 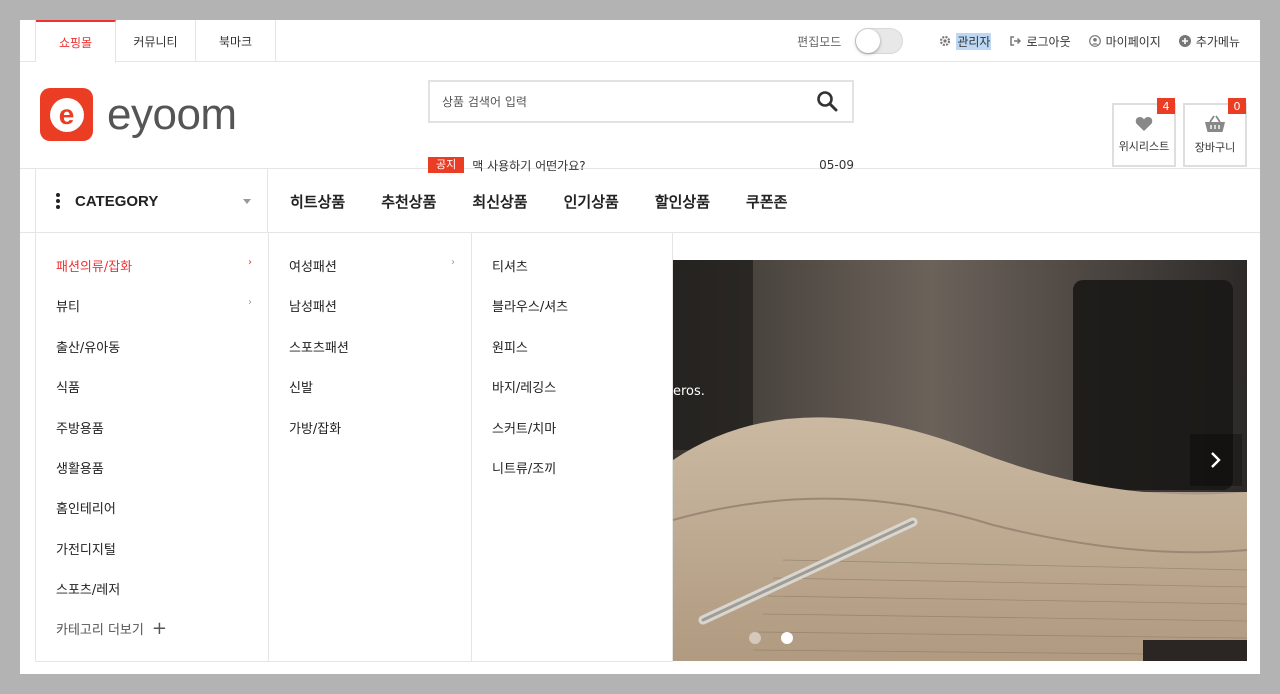 What do you see at coordinates (94, 265) in the screenshot?
I see `category-item: 패션의류/잡화` at bounding box center [94, 265].